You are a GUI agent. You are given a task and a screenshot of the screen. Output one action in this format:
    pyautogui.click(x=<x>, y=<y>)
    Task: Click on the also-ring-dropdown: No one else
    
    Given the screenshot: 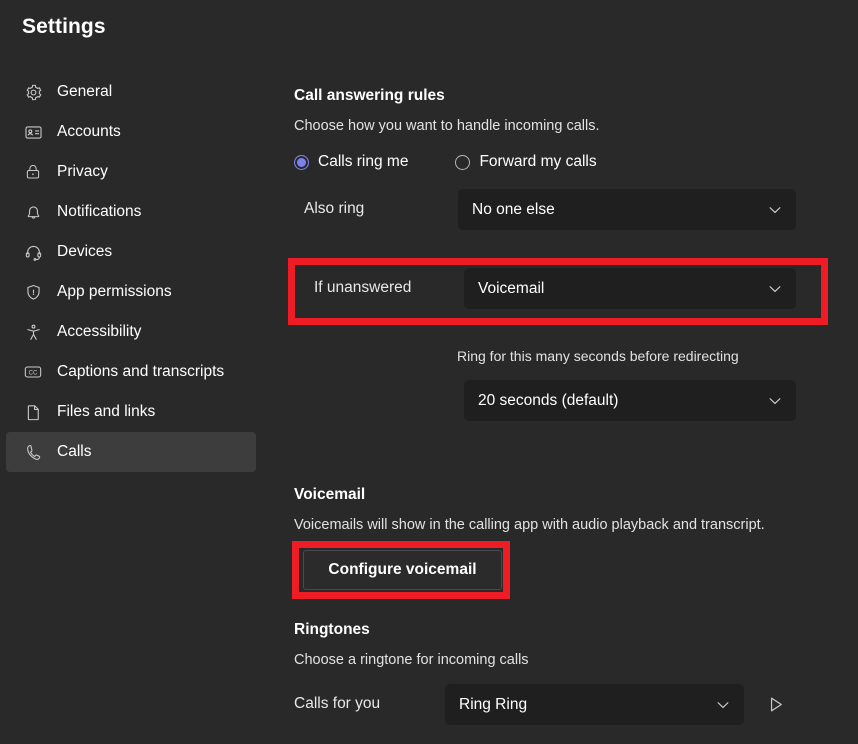 What is the action you would take?
    pyautogui.click(x=627, y=209)
    